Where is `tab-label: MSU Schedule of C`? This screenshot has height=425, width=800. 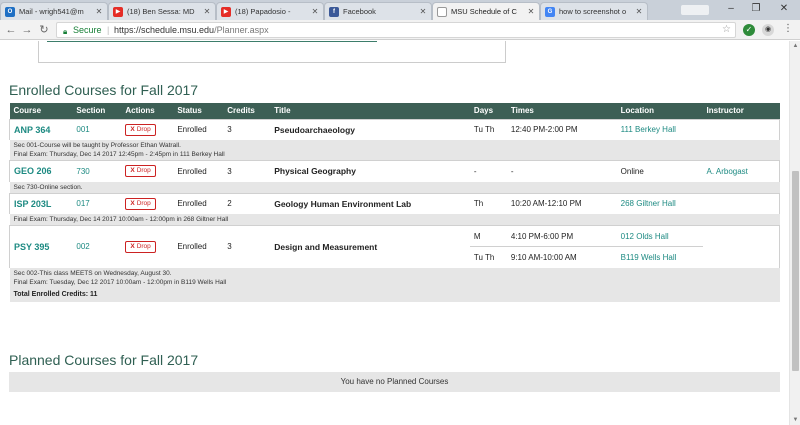 tab-label: MSU Schedule of C is located at coordinates (484, 11).